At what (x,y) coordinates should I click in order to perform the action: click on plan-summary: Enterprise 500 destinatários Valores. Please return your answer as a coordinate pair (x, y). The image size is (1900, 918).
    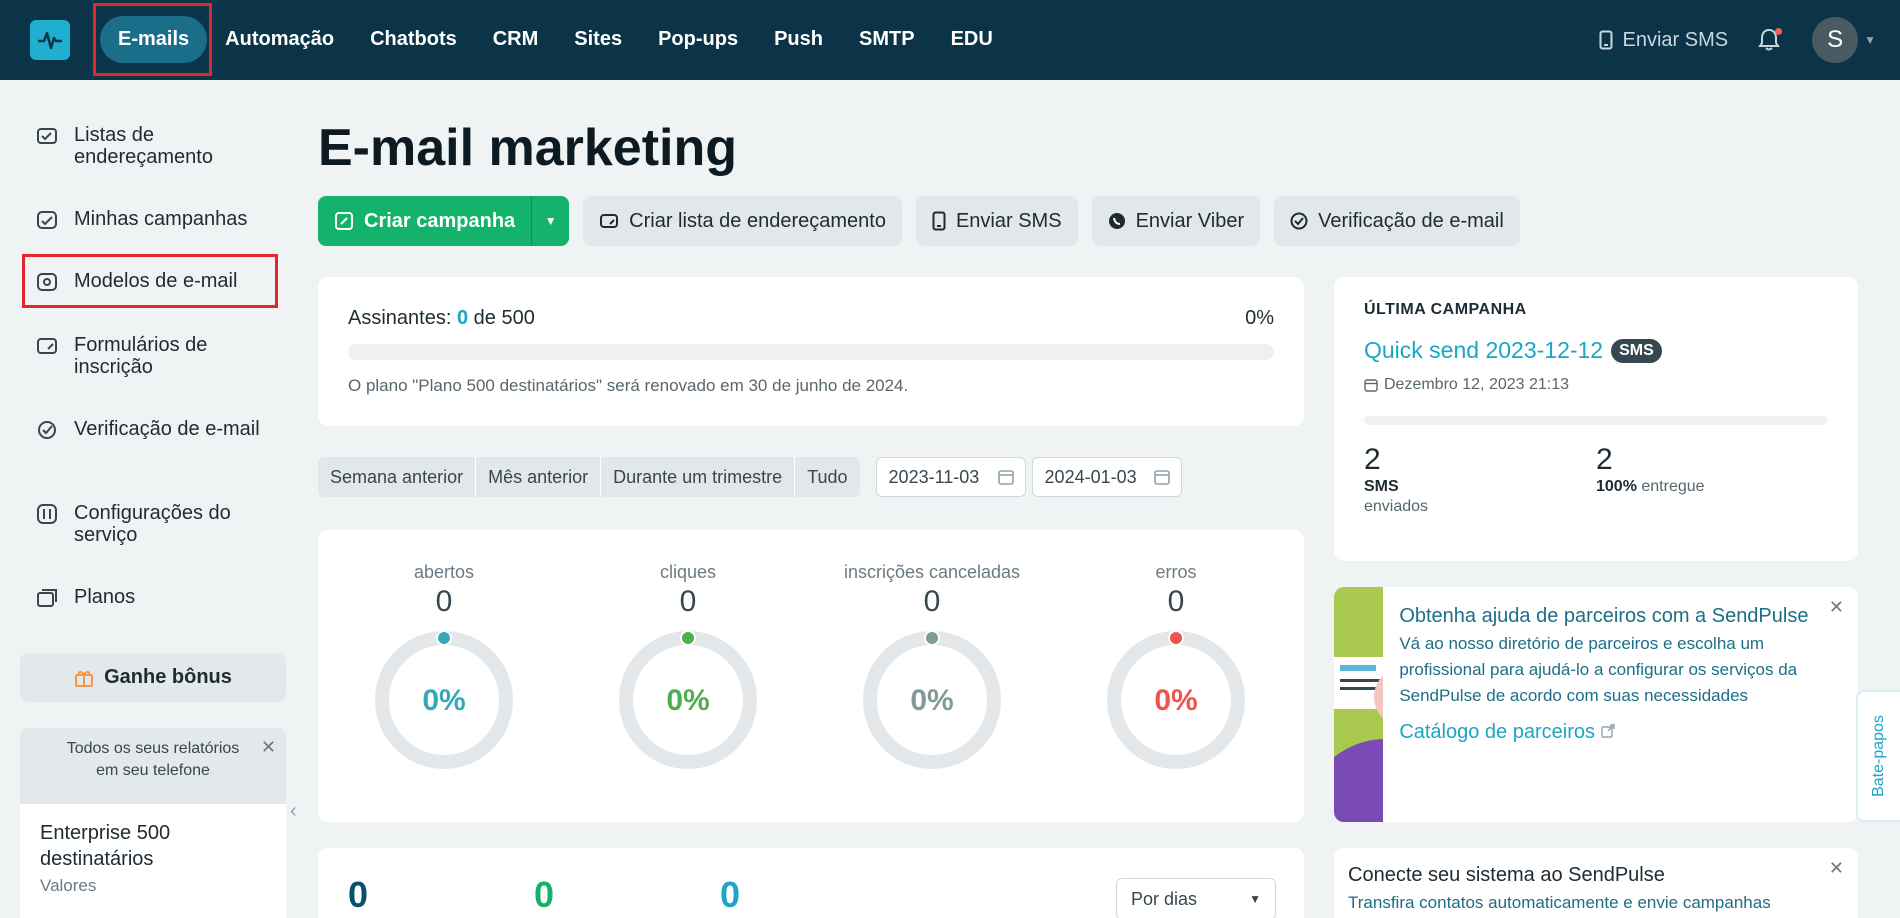
    Looking at the image, I should click on (153, 858).